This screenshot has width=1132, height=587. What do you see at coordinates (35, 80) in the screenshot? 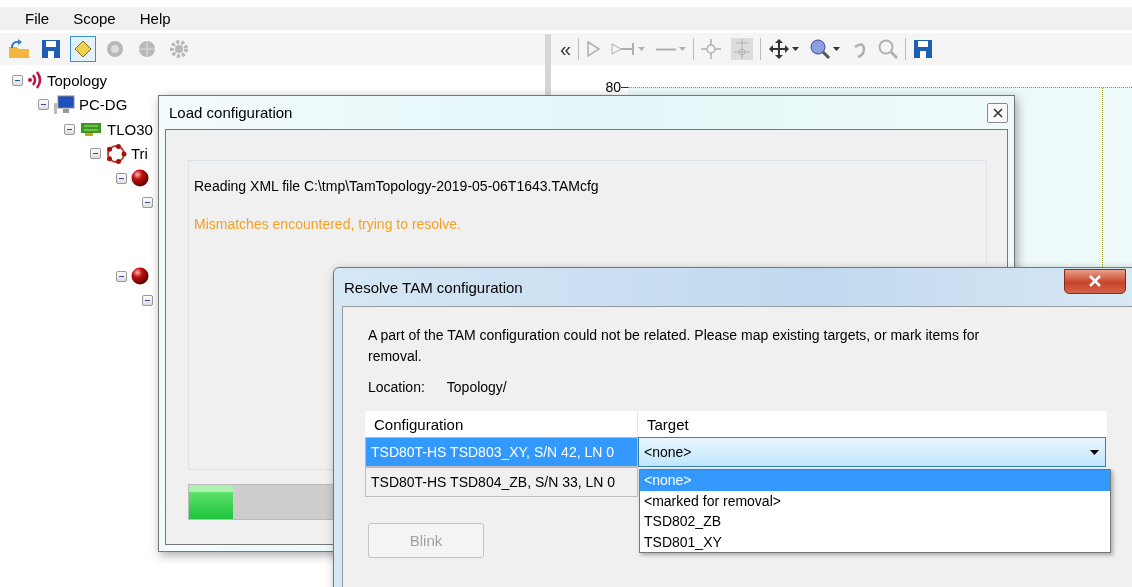
I see `signal-icon` at bounding box center [35, 80].